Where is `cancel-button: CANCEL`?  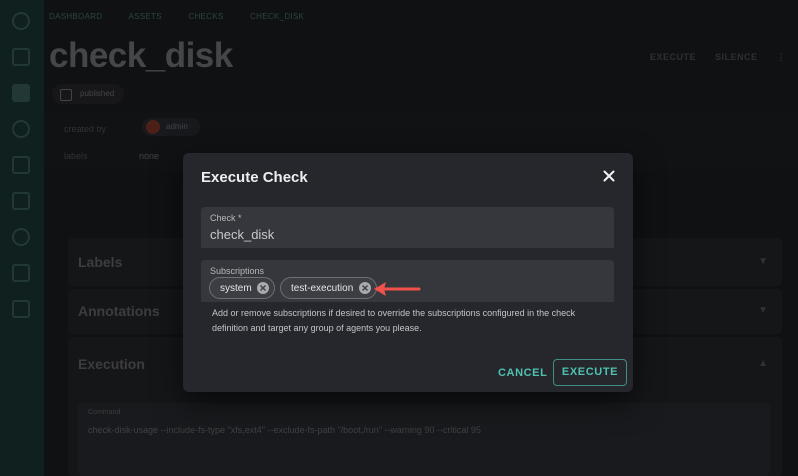 cancel-button: CANCEL is located at coordinates (522, 373).